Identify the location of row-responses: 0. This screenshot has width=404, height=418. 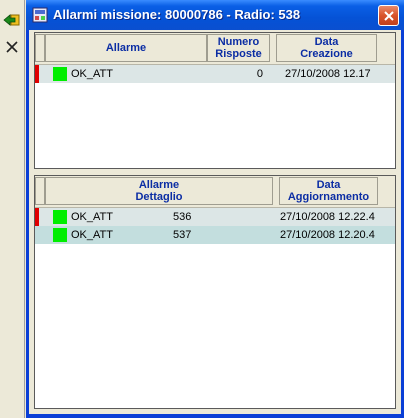
(259, 74).